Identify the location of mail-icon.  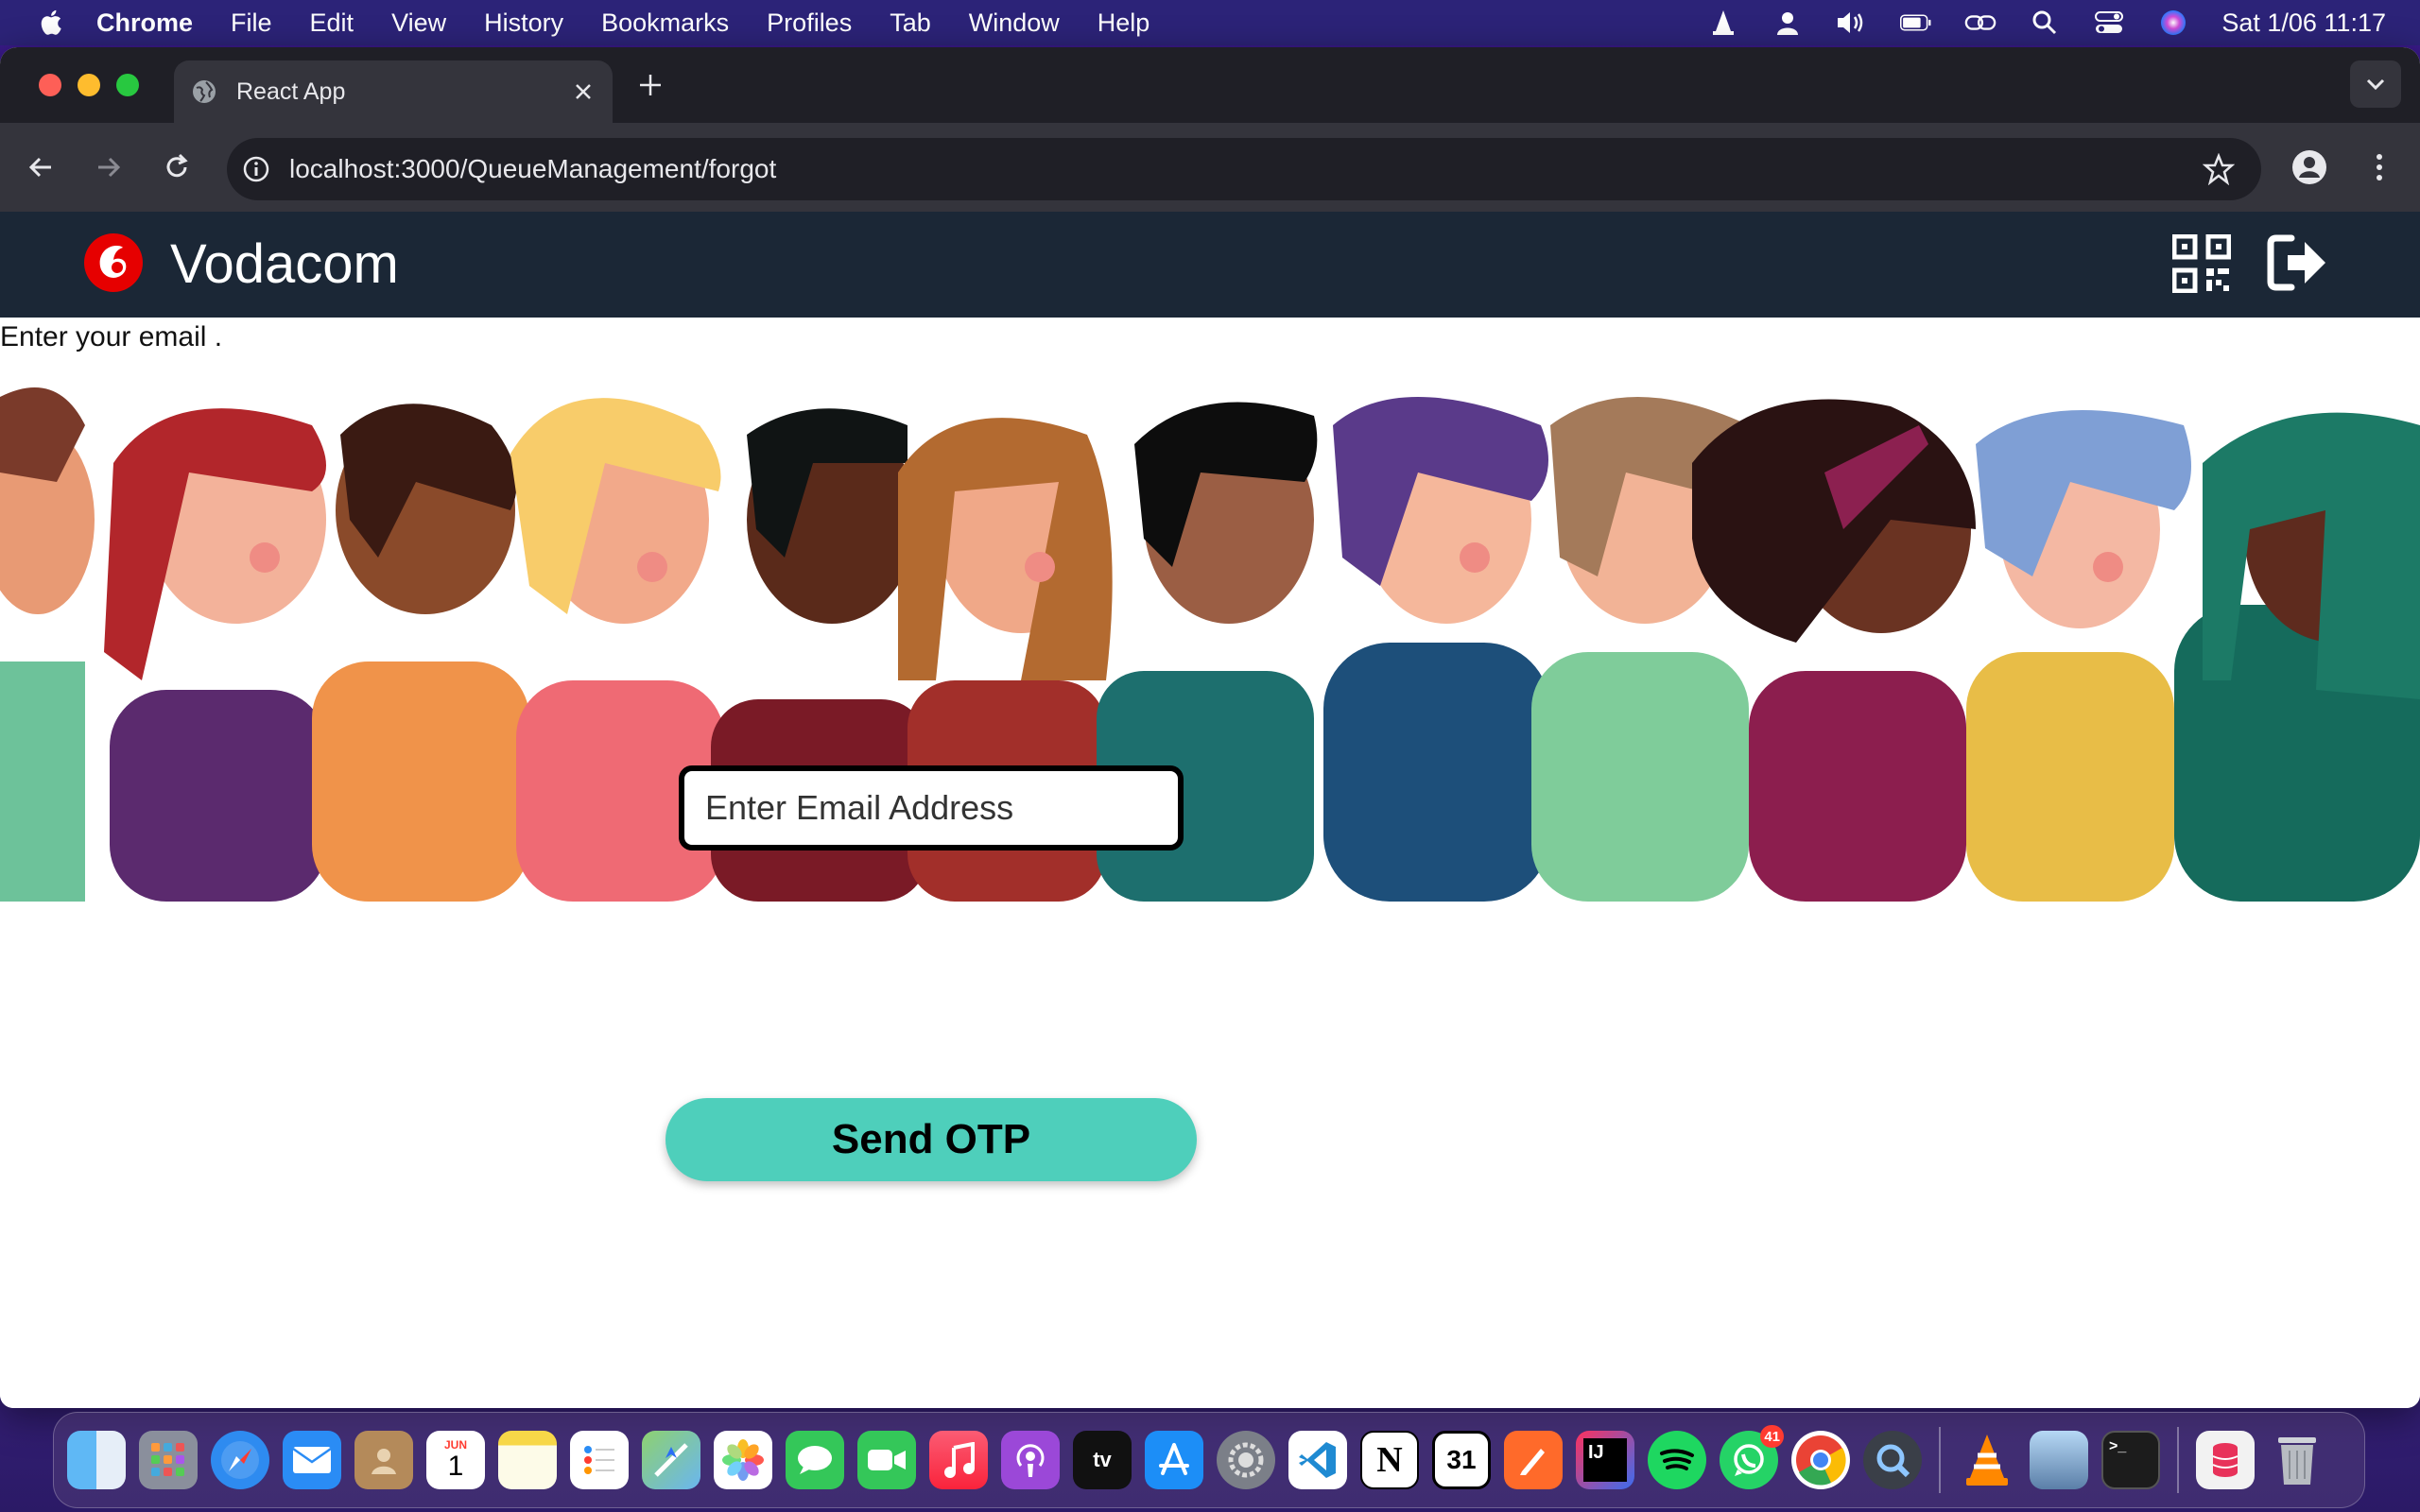
(312, 1460).